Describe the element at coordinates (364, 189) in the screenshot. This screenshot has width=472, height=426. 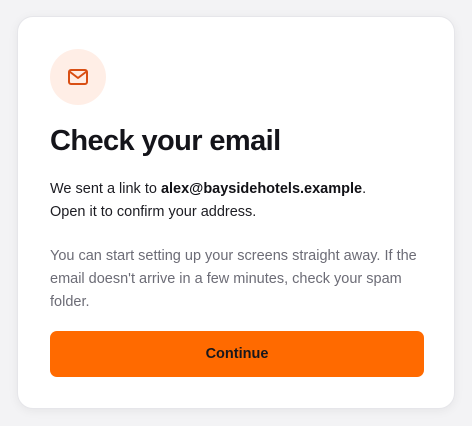
I see `message-suffix: .` at that location.